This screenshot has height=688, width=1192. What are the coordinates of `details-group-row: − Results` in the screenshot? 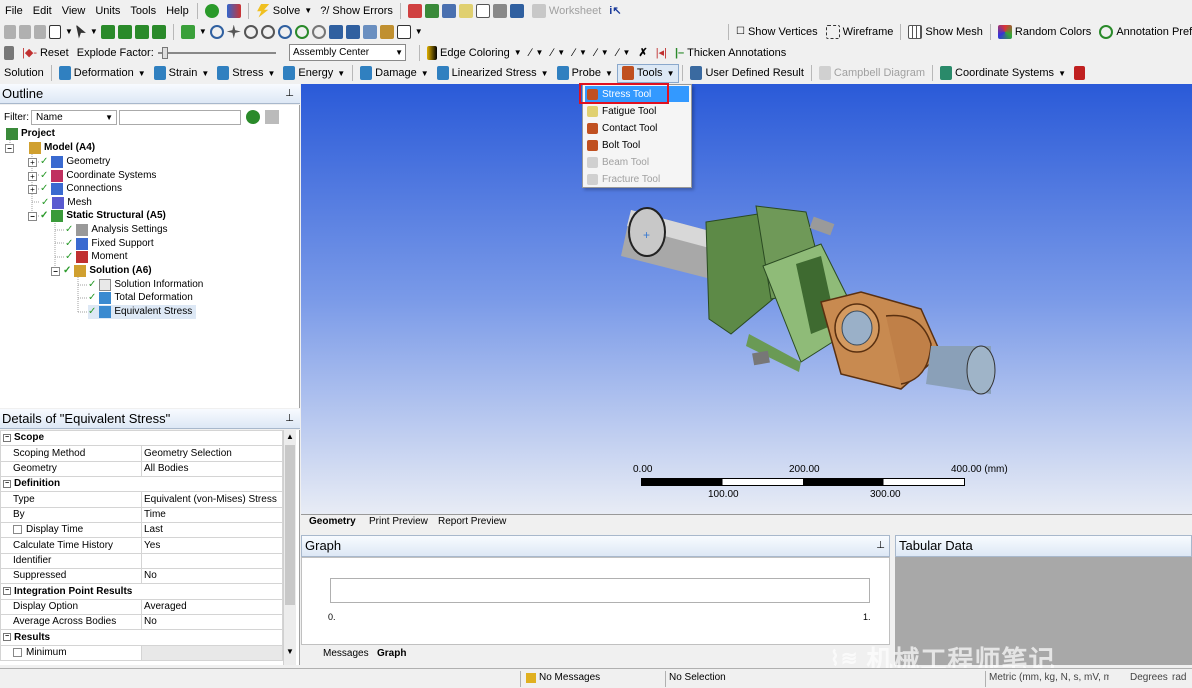 It's located at (141, 637).